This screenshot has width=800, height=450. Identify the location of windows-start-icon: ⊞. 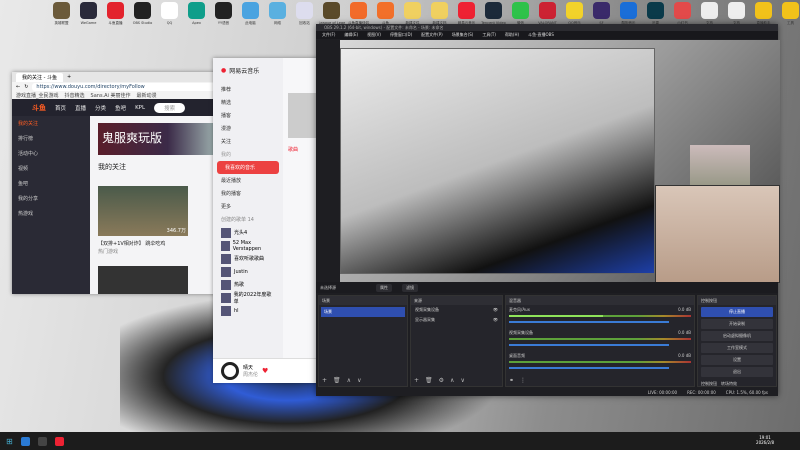
(9, 441).